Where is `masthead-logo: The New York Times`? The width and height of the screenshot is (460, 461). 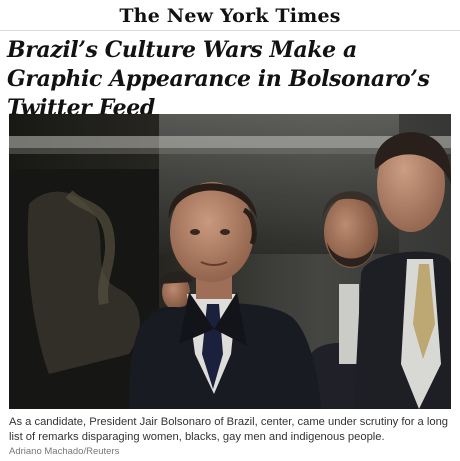 masthead-logo: The New York Times is located at coordinates (230, 16).